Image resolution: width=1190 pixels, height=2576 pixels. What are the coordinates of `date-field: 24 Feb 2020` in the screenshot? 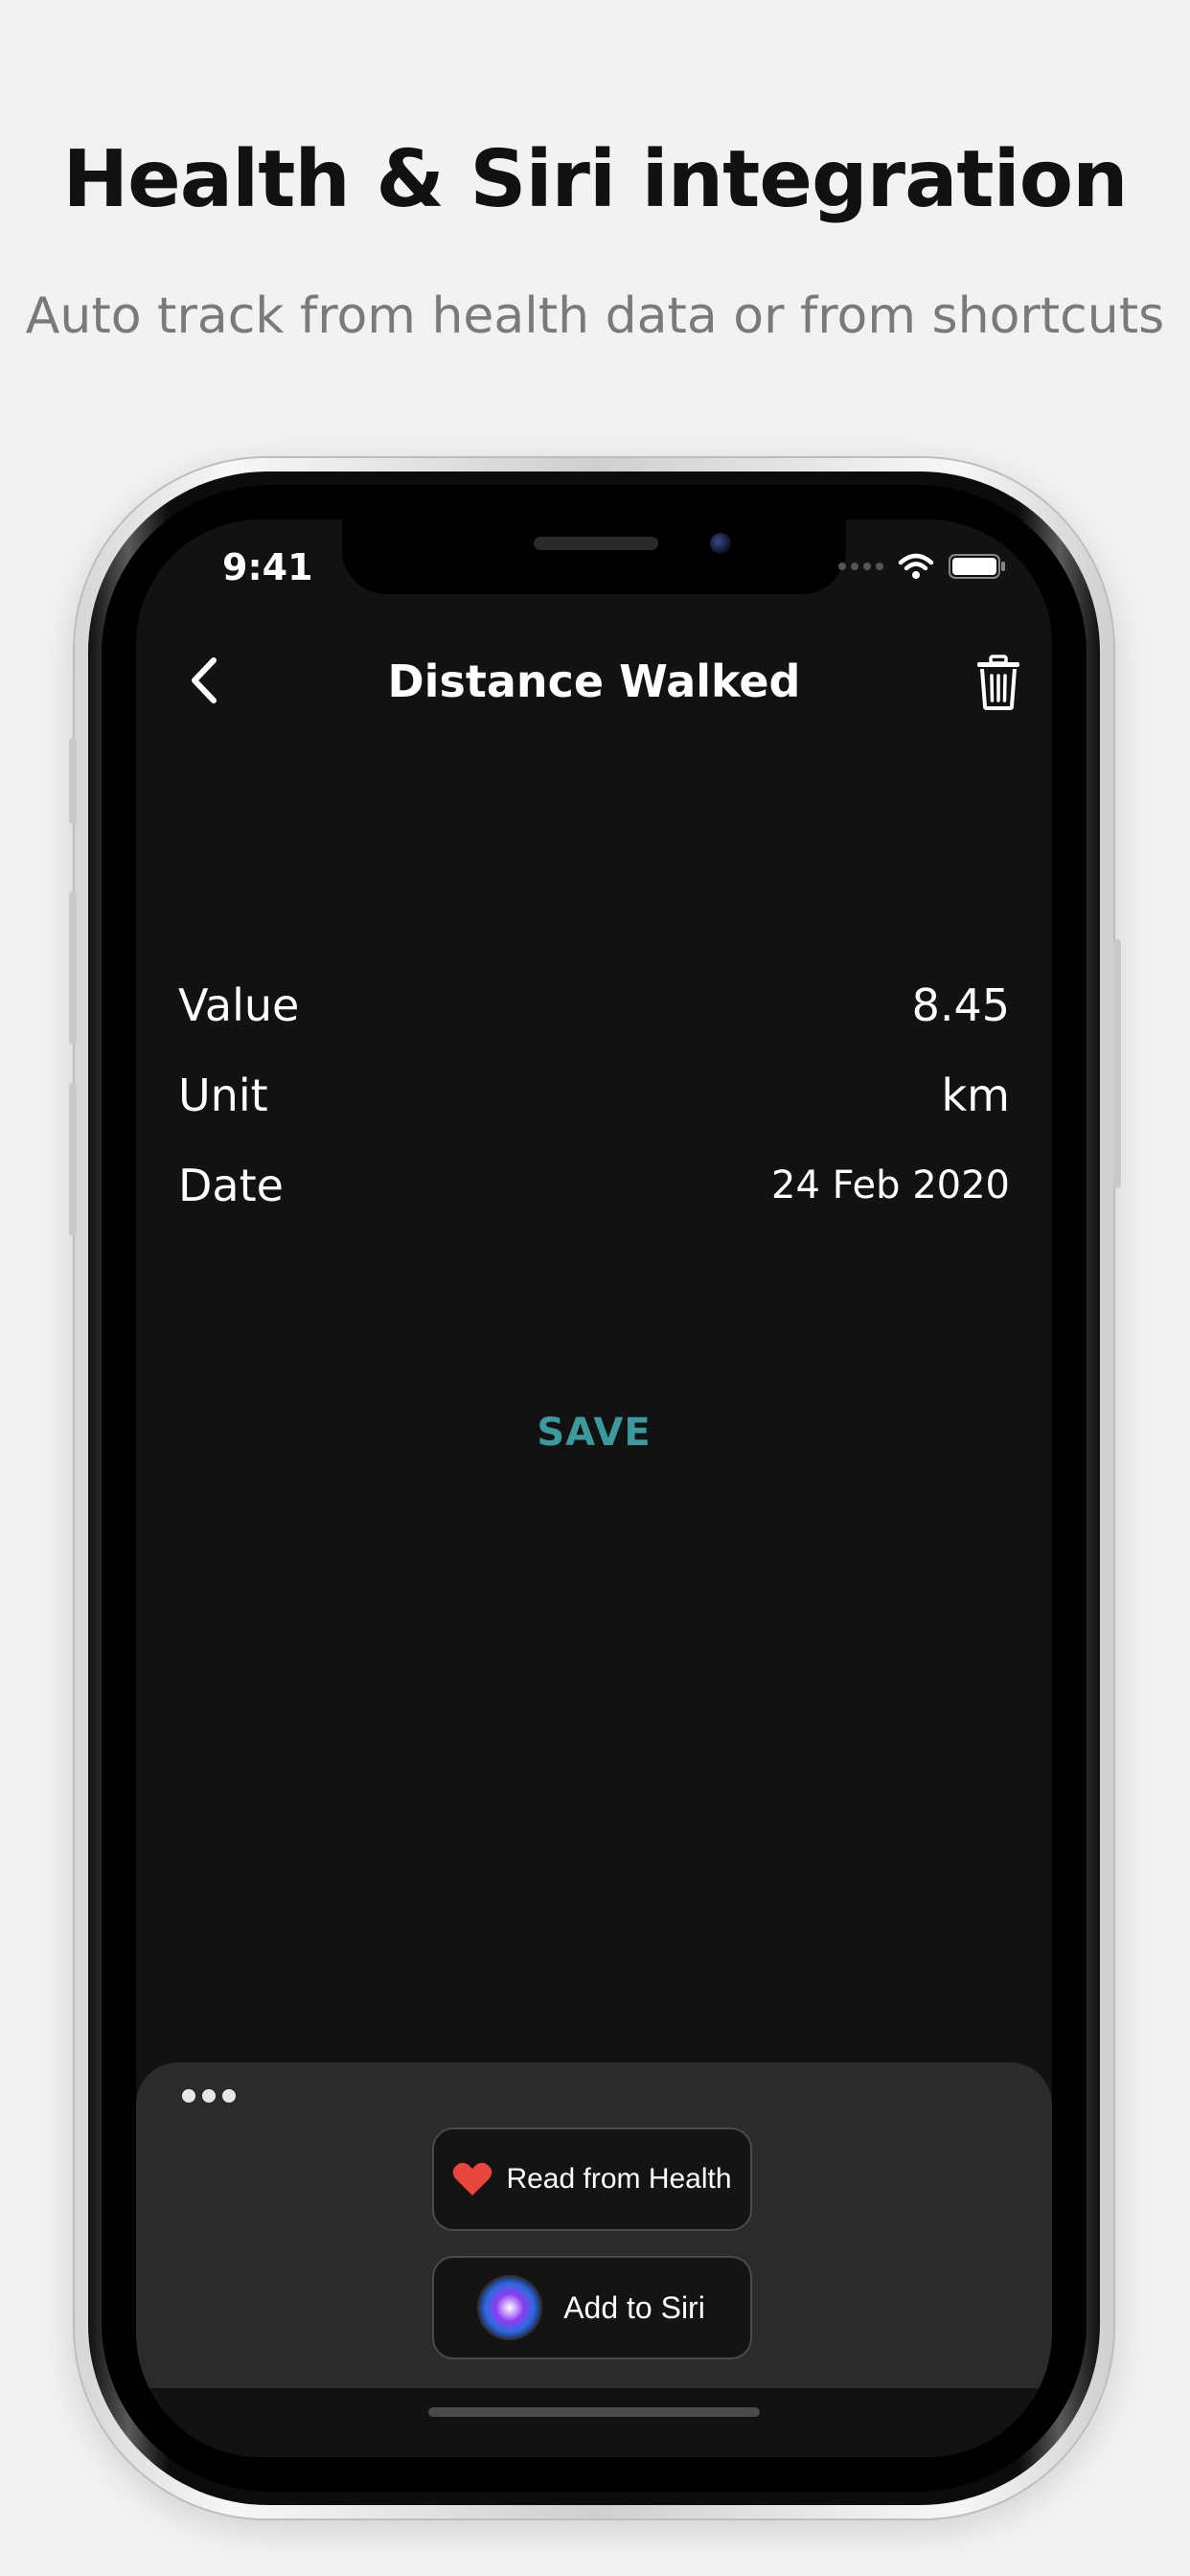 It's located at (890, 1185).